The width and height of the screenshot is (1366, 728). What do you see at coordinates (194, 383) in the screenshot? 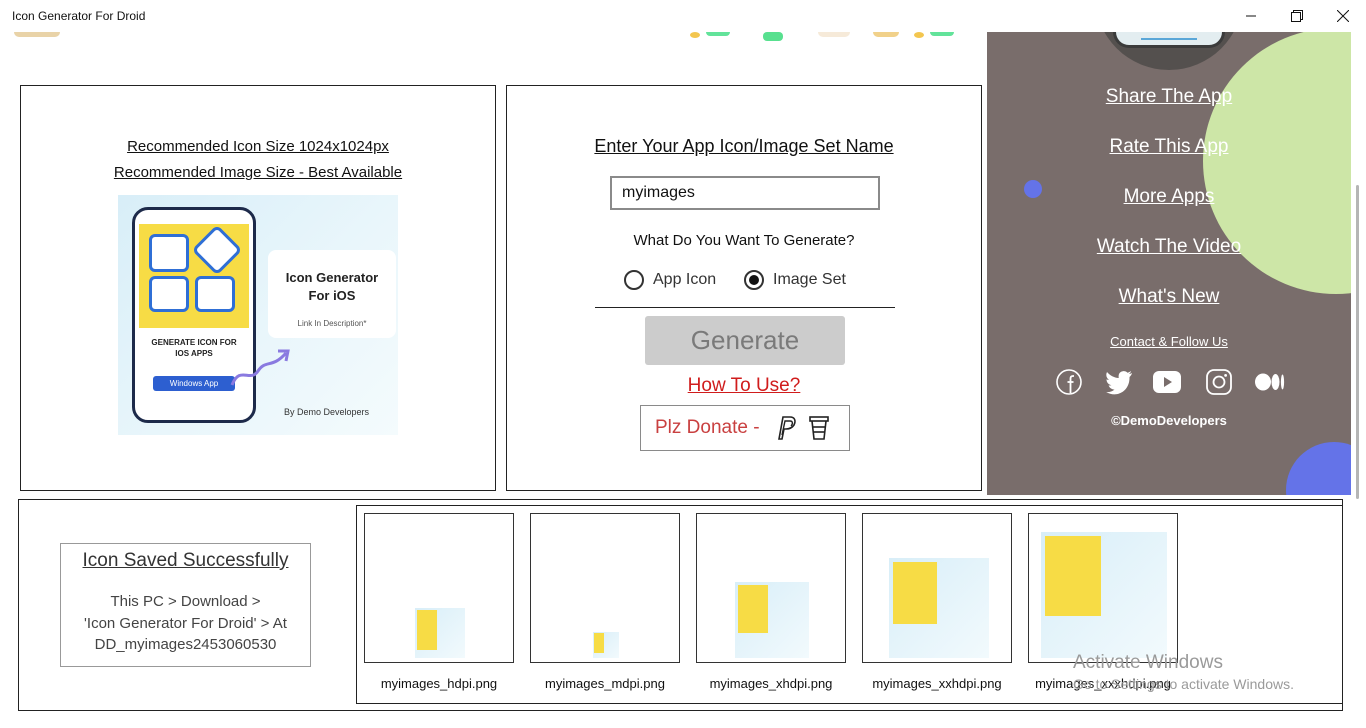
I see `phone-button: Windows App` at bounding box center [194, 383].